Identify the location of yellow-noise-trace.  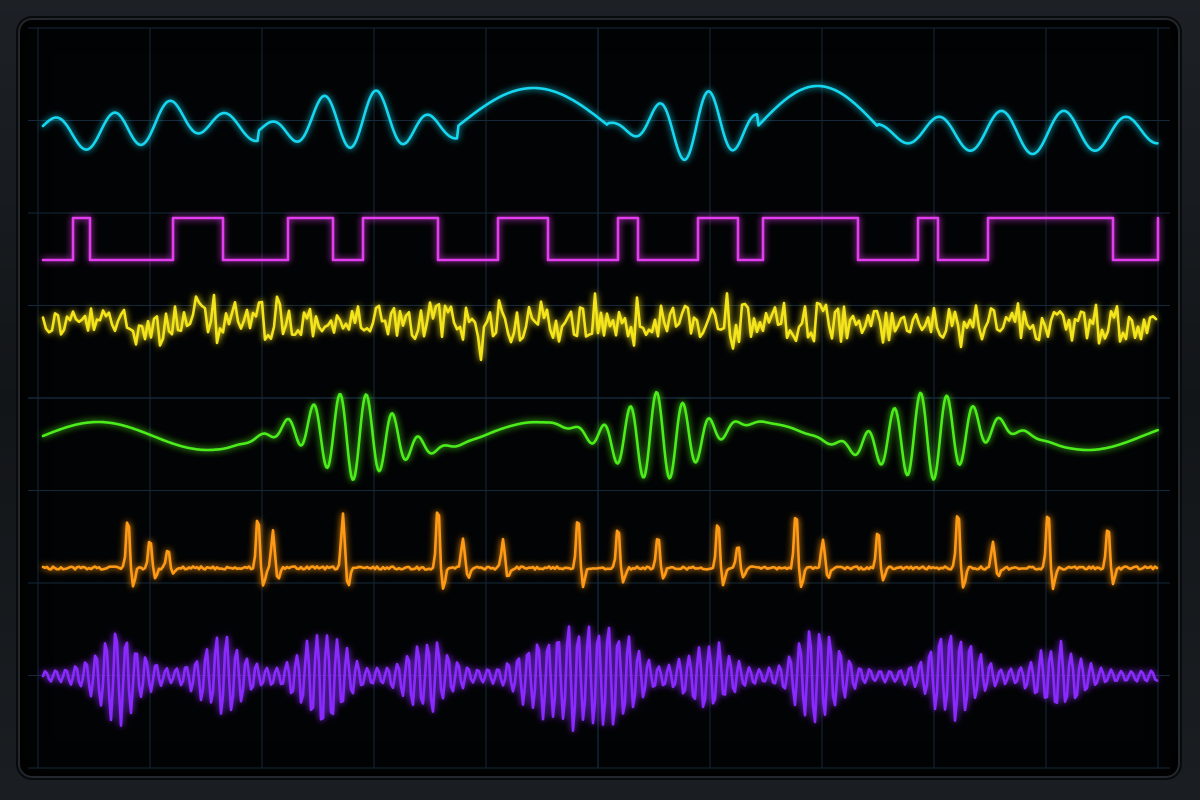
(599, 327).